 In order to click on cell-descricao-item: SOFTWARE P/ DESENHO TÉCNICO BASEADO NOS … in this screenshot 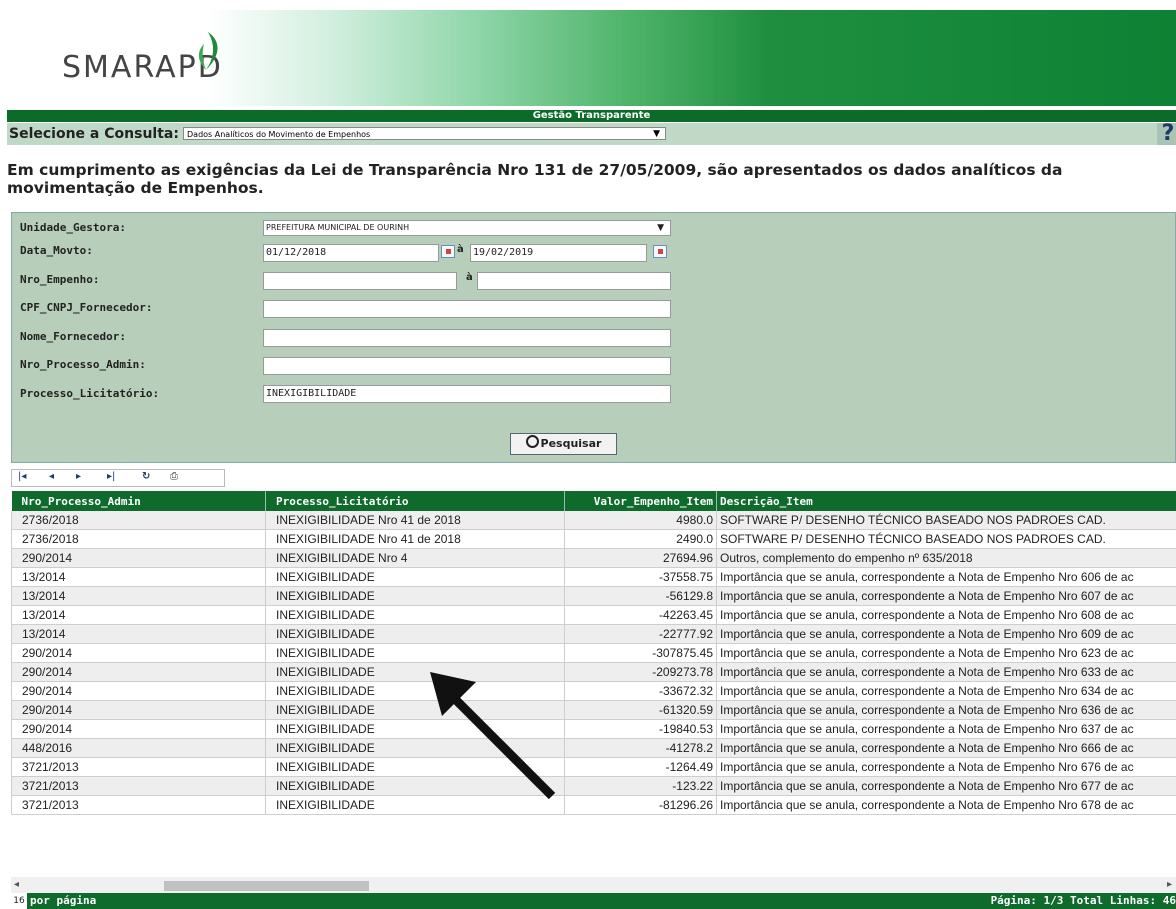, I will do `click(946, 539)`.